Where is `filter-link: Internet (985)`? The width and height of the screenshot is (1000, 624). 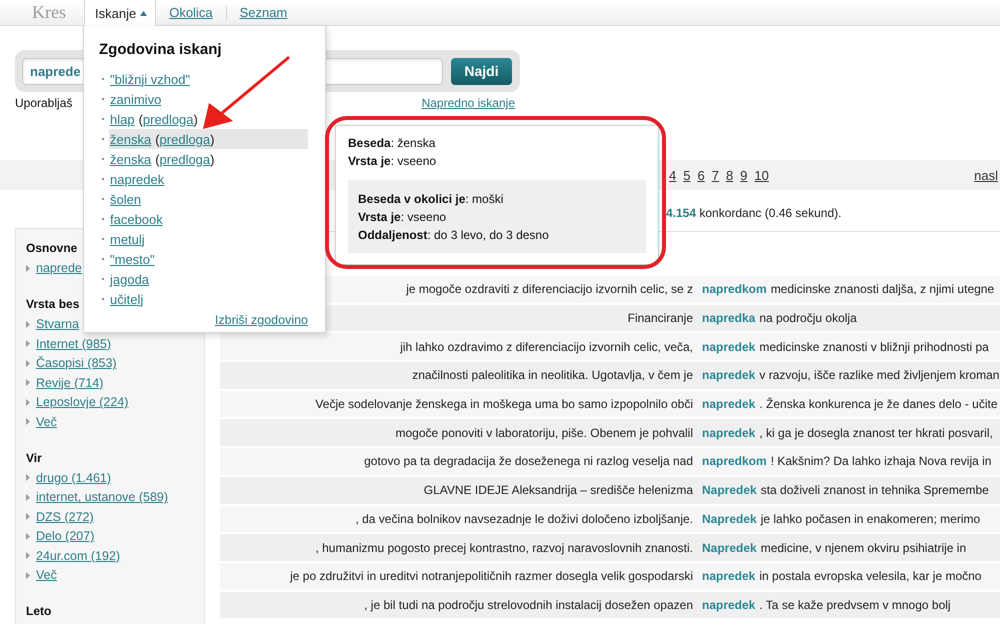
filter-link: Internet (985) is located at coordinates (74, 343).